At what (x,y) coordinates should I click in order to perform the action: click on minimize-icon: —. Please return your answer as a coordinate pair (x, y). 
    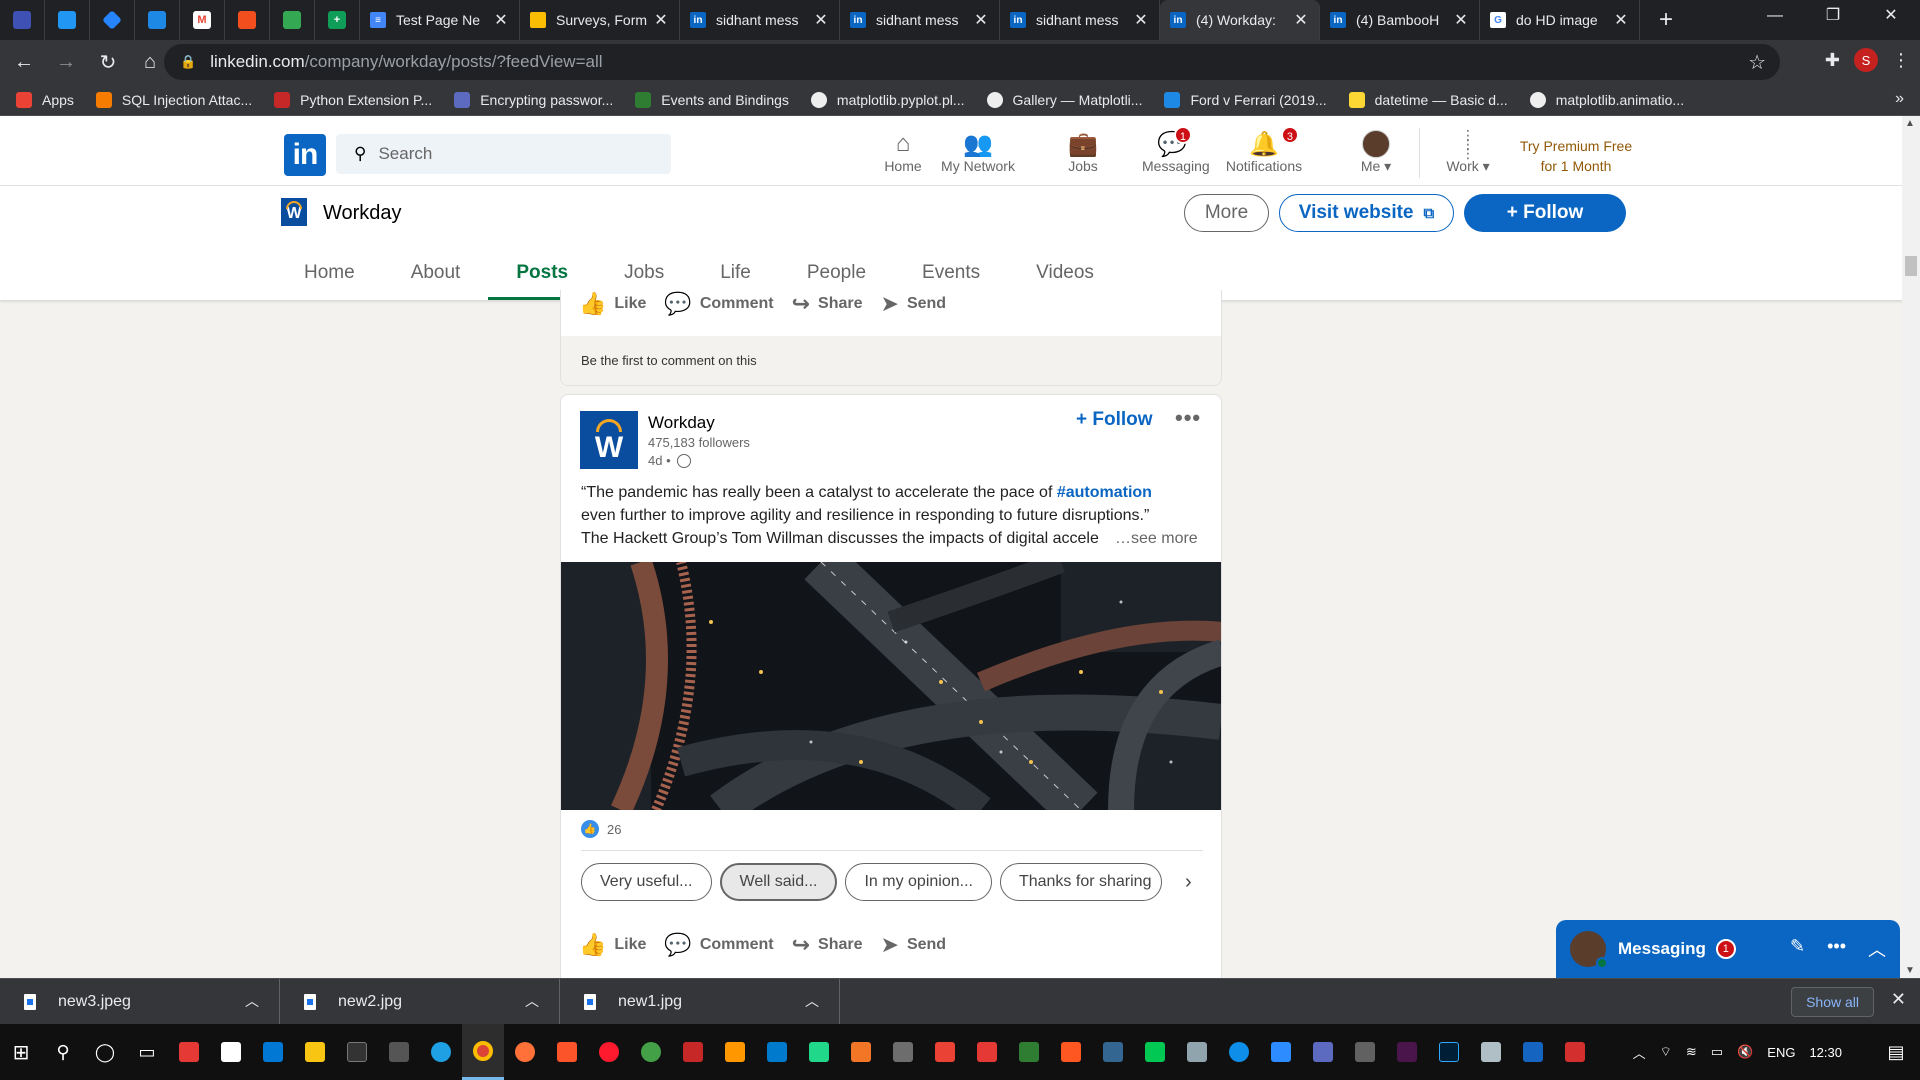
    Looking at the image, I should click on (1775, 16).